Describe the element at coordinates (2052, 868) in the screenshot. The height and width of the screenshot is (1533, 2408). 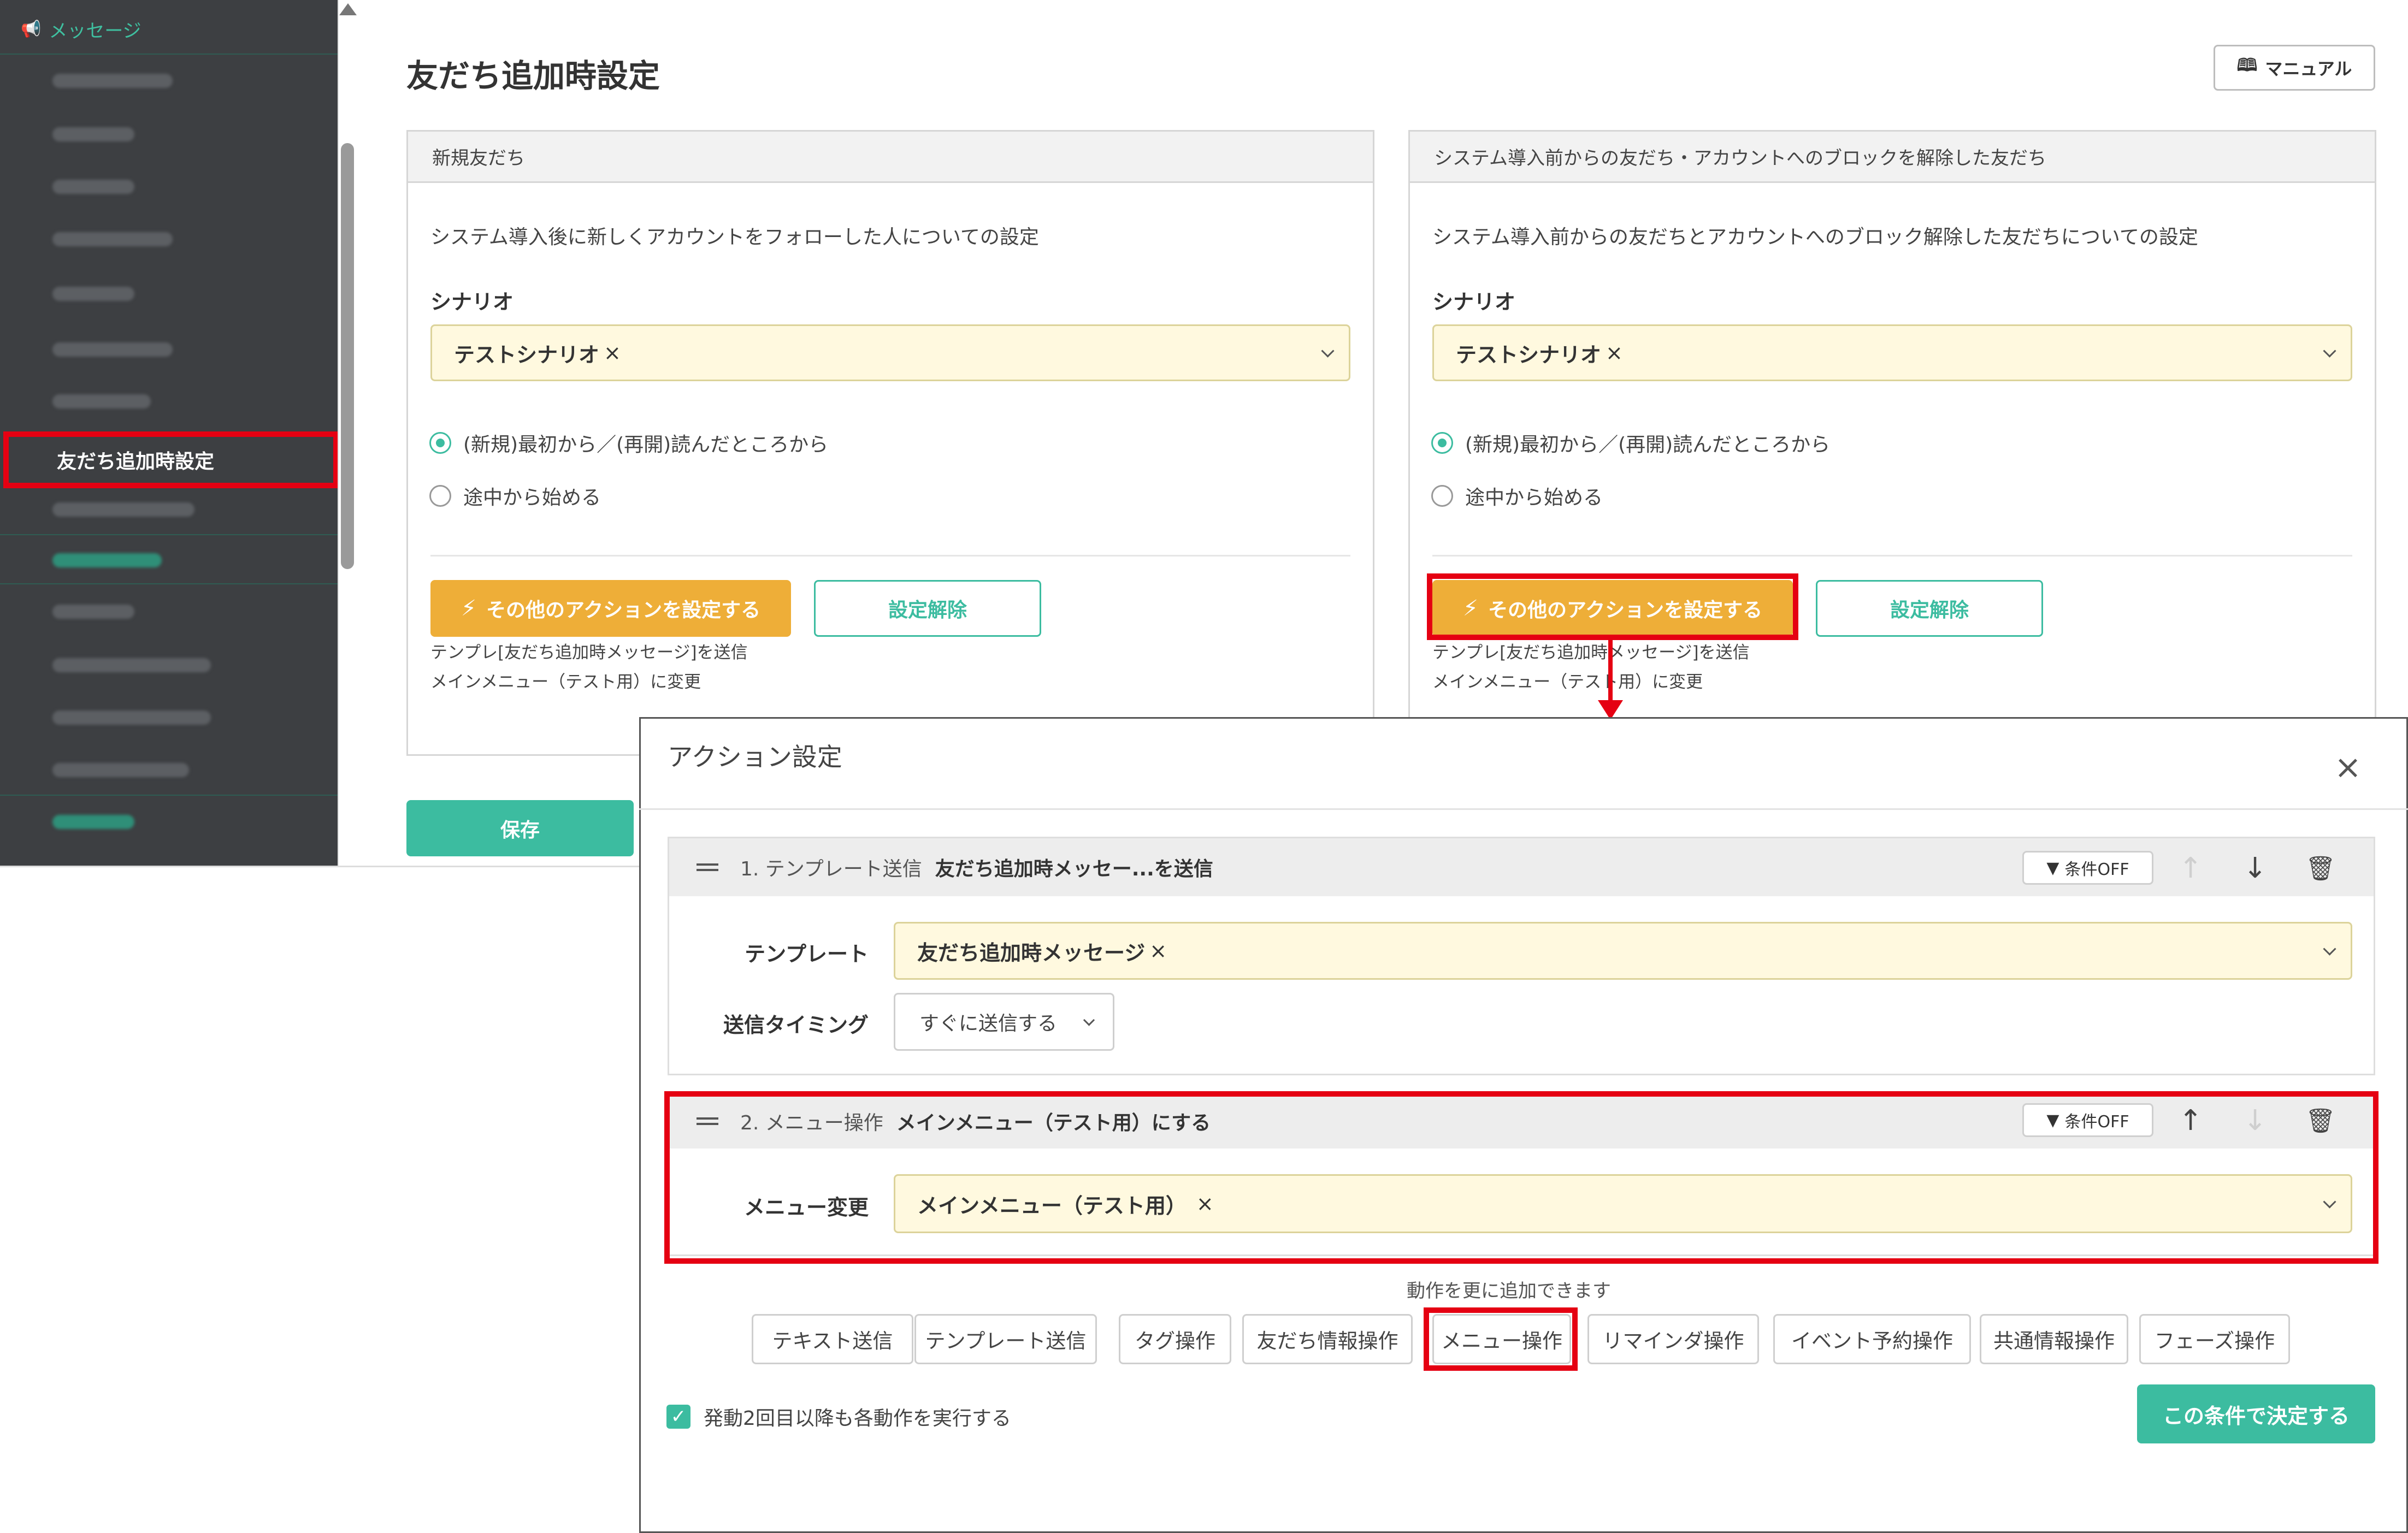
I see `filter-icon: ▼` at that location.